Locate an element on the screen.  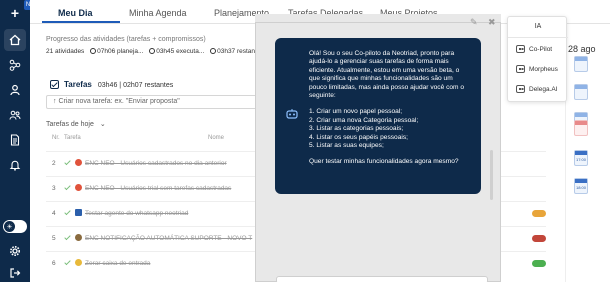
col-header-name: Nome is located at coordinates (216, 138).